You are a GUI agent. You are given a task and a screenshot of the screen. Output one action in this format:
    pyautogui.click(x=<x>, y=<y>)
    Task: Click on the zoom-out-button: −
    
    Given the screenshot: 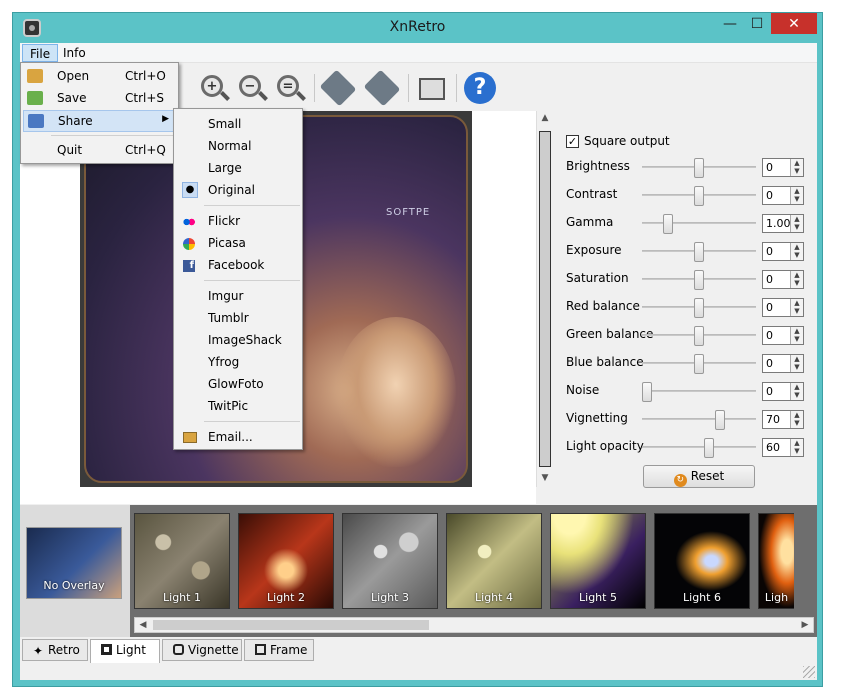 What is the action you would take?
    pyautogui.click(x=252, y=88)
    